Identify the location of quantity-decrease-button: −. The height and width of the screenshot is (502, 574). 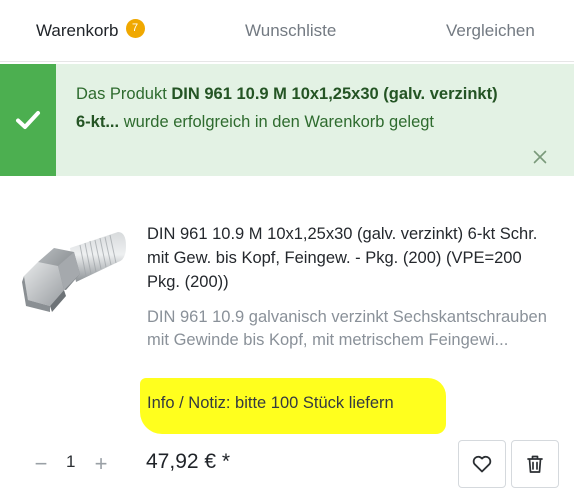
(41, 464).